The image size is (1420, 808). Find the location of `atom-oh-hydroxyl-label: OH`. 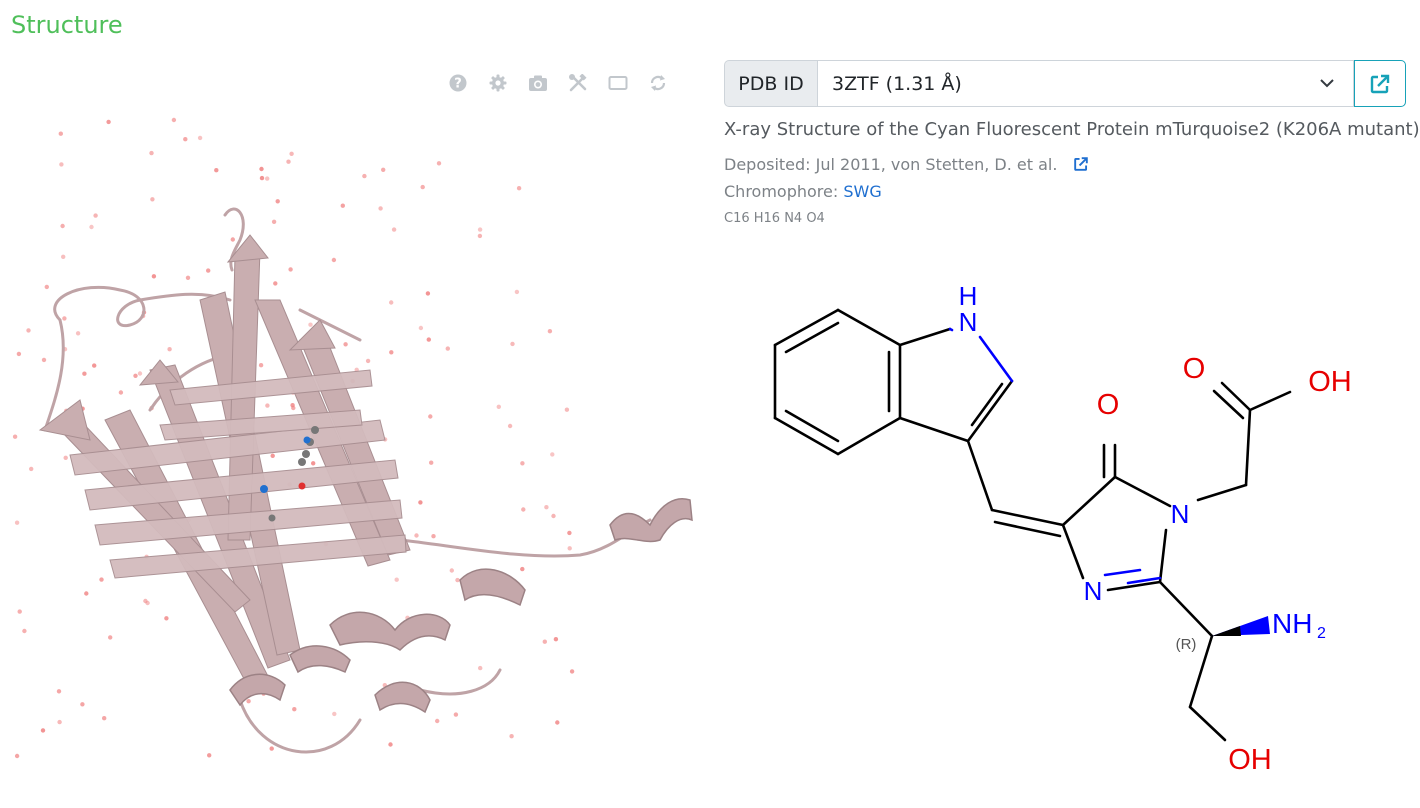

atom-oh-hydroxyl-label: OH is located at coordinates (1250, 760).